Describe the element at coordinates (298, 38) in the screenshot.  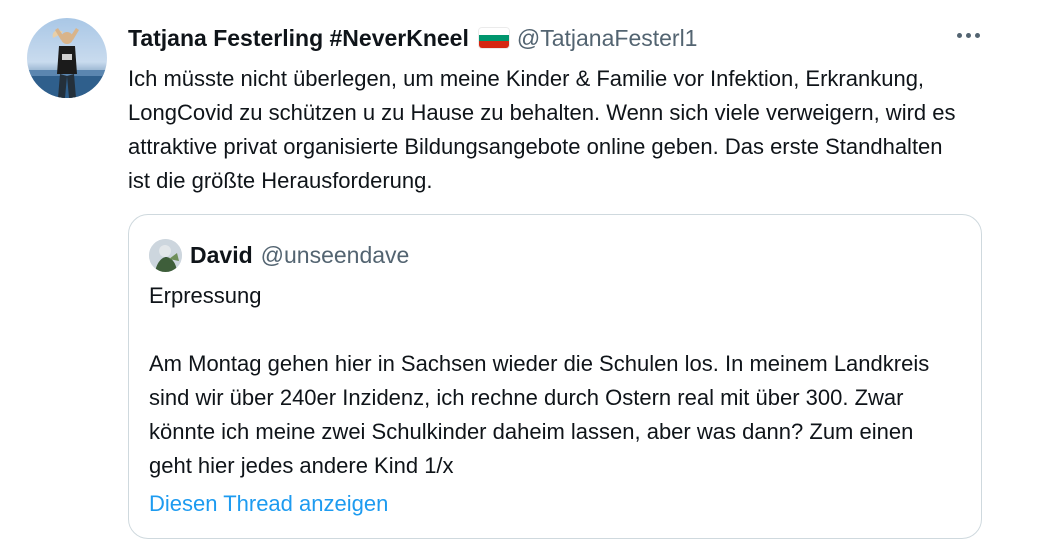
I see `author-name: Tatjana Festerling #NeverKneel` at that location.